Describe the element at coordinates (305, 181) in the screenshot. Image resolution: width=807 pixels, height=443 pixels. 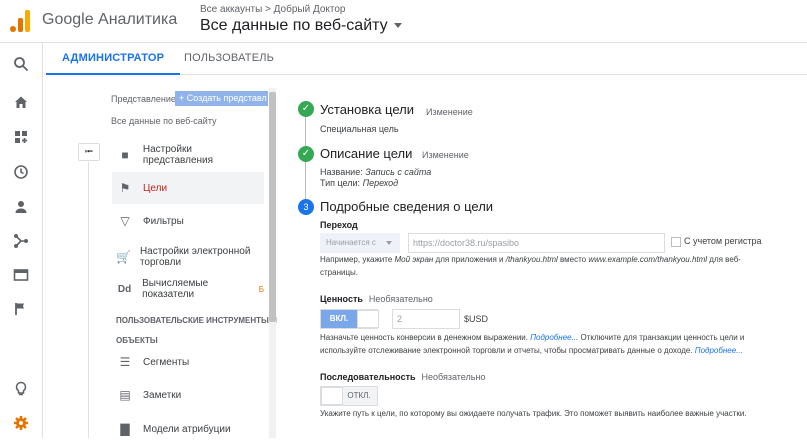
I see `step-connector` at that location.